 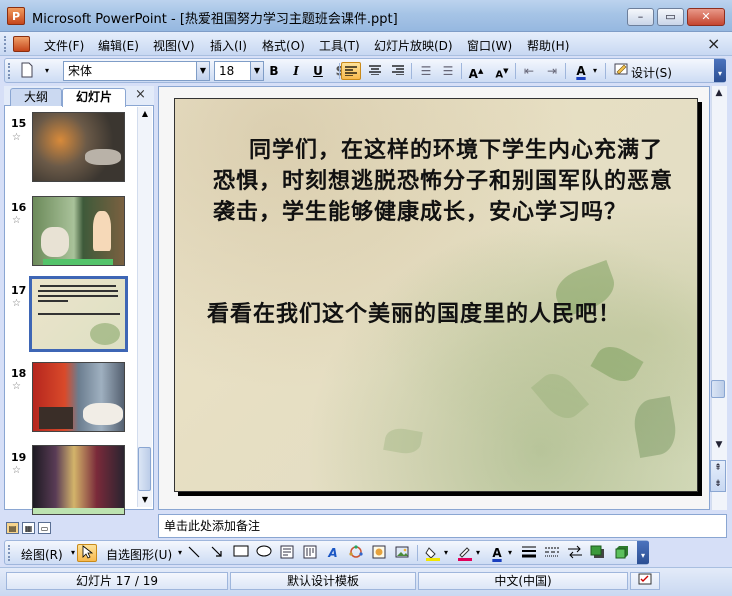 What do you see at coordinates (651, 72) in the screenshot?
I see `design-button: 设计(S)` at bounding box center [651, 72].